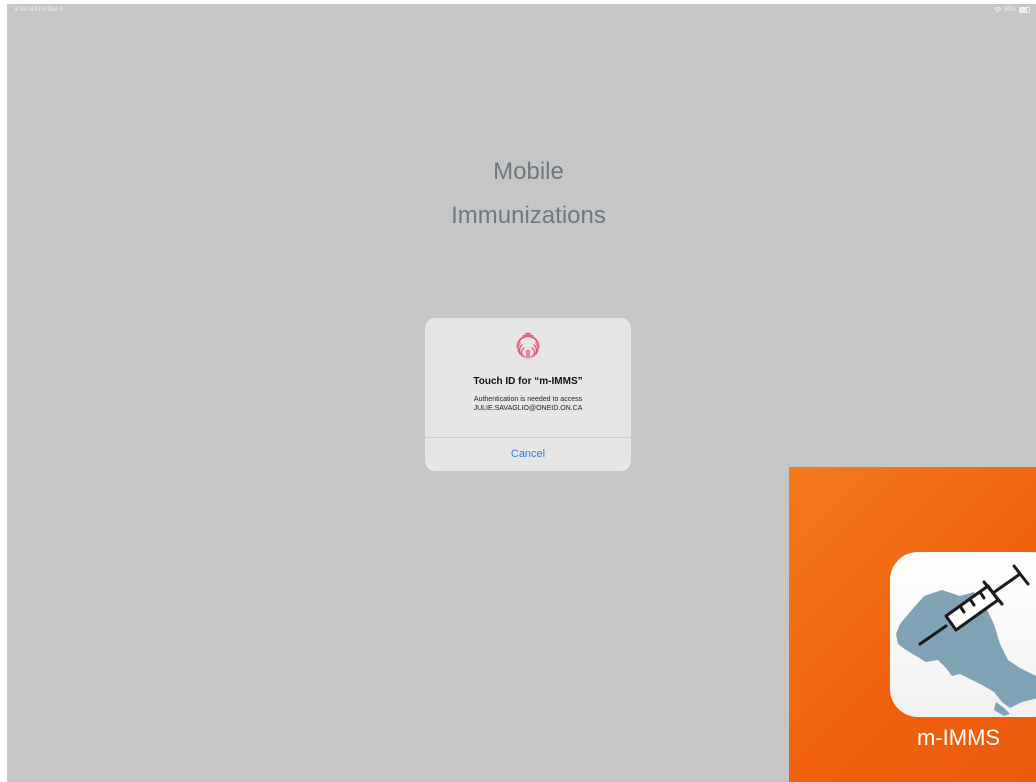 This screenshot has height=782, width=1036. I want to click on fingerprint-icon, so click(528, 345).